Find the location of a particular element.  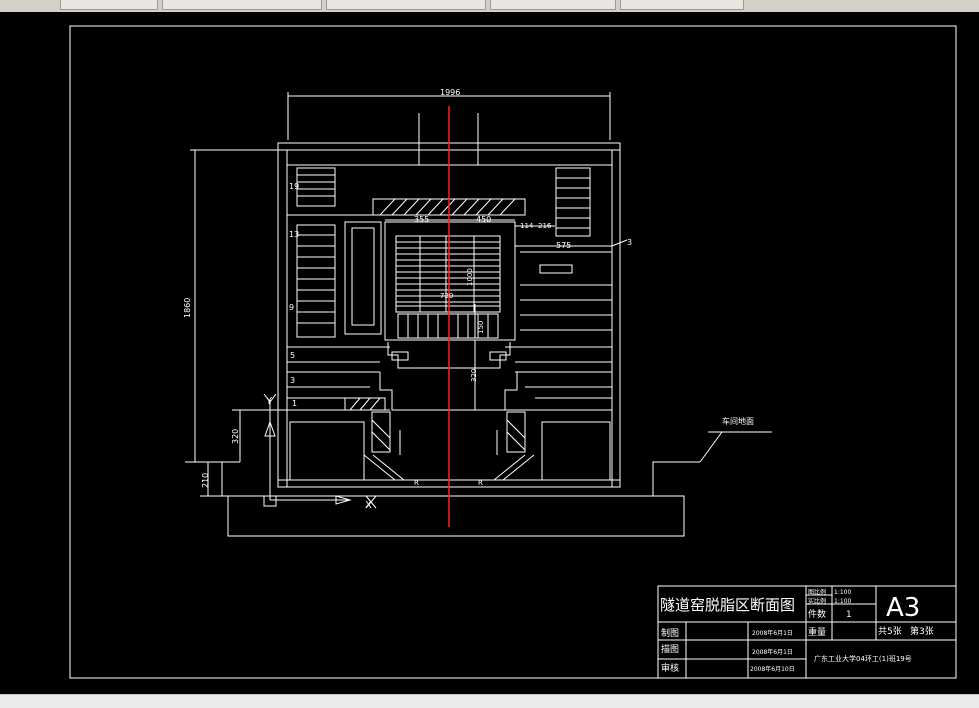

dim-right-c: 575 is located at coordinates (563, 245).